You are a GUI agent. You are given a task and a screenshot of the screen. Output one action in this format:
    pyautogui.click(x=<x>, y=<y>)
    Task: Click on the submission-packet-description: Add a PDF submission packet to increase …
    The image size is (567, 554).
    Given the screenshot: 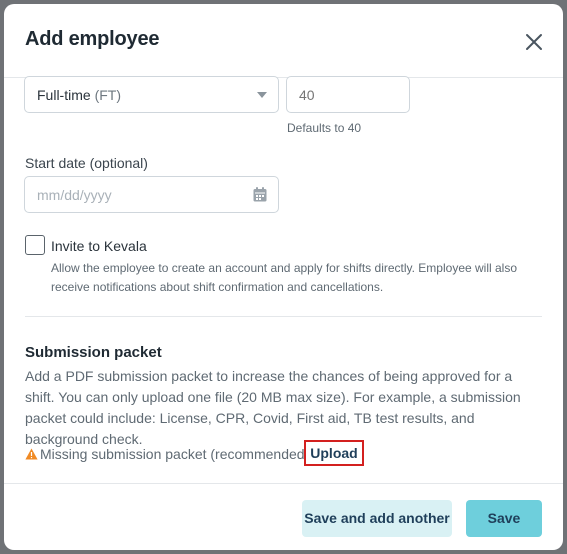 What is the action you would take?
    pyautogui.click(x=273, y=407)
    